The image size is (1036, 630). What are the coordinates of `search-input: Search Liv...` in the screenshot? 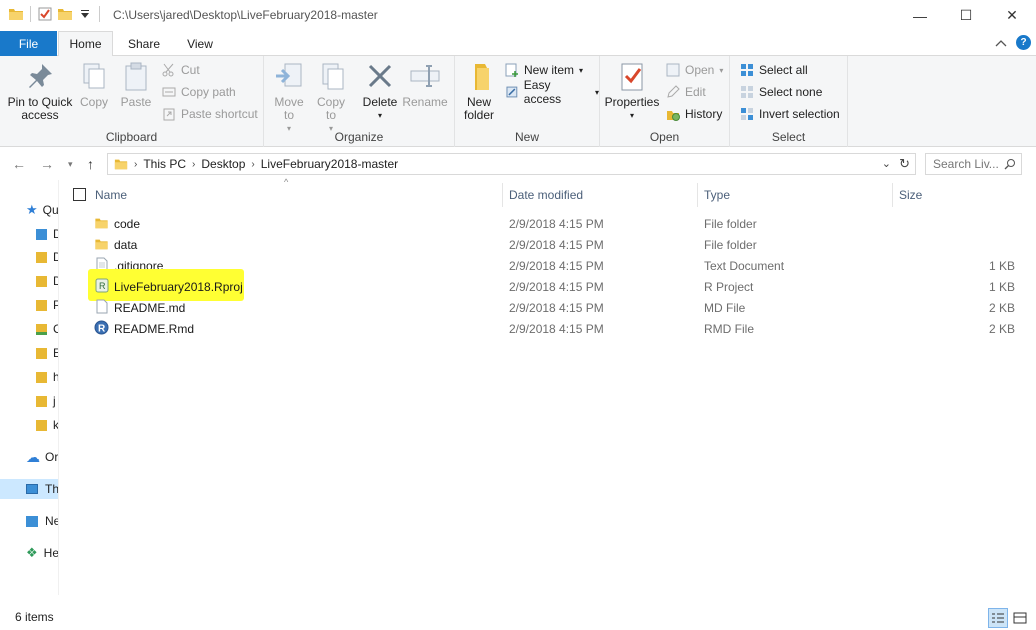 It's located at (973, 164).